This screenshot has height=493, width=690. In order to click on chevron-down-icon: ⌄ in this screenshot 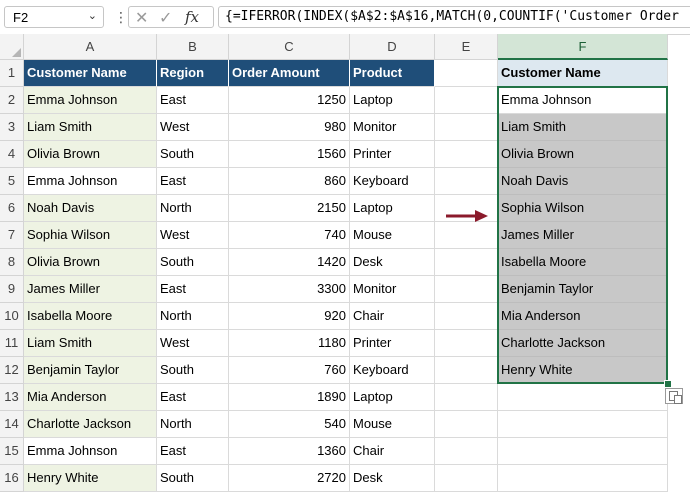, I will do `click(92, 15)`.